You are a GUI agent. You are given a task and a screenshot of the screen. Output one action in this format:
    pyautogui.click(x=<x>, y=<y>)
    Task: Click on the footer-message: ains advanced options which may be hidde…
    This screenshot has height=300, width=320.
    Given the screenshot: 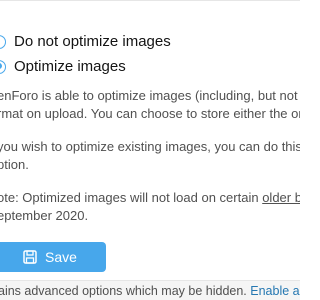 What is the action you would take?
    pyautogui.click(x=125, y=291)
    